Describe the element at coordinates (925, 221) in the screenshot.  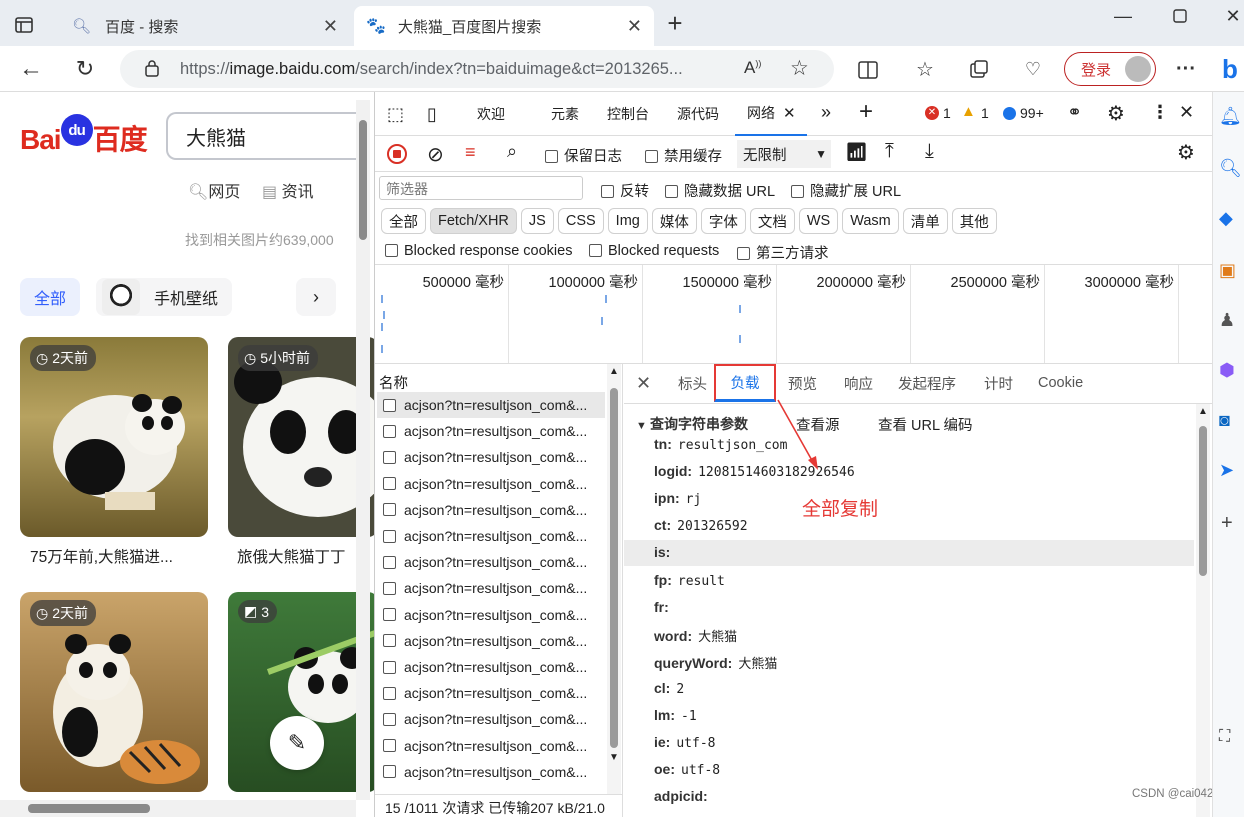
I see `type-filter-chip: 清单` at that location.